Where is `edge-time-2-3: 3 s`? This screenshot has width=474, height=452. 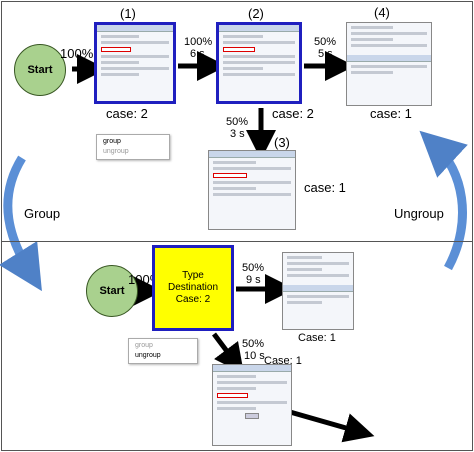 edge-time-2-3: 3 s is located at coordinates (237, 134).